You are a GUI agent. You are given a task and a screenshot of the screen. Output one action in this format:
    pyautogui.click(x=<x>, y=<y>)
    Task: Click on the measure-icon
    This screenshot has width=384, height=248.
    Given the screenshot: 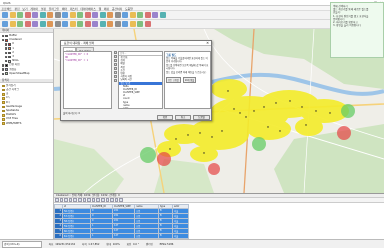 What is the action you would take?
    pyautogui.click(x=140, y=15)
    